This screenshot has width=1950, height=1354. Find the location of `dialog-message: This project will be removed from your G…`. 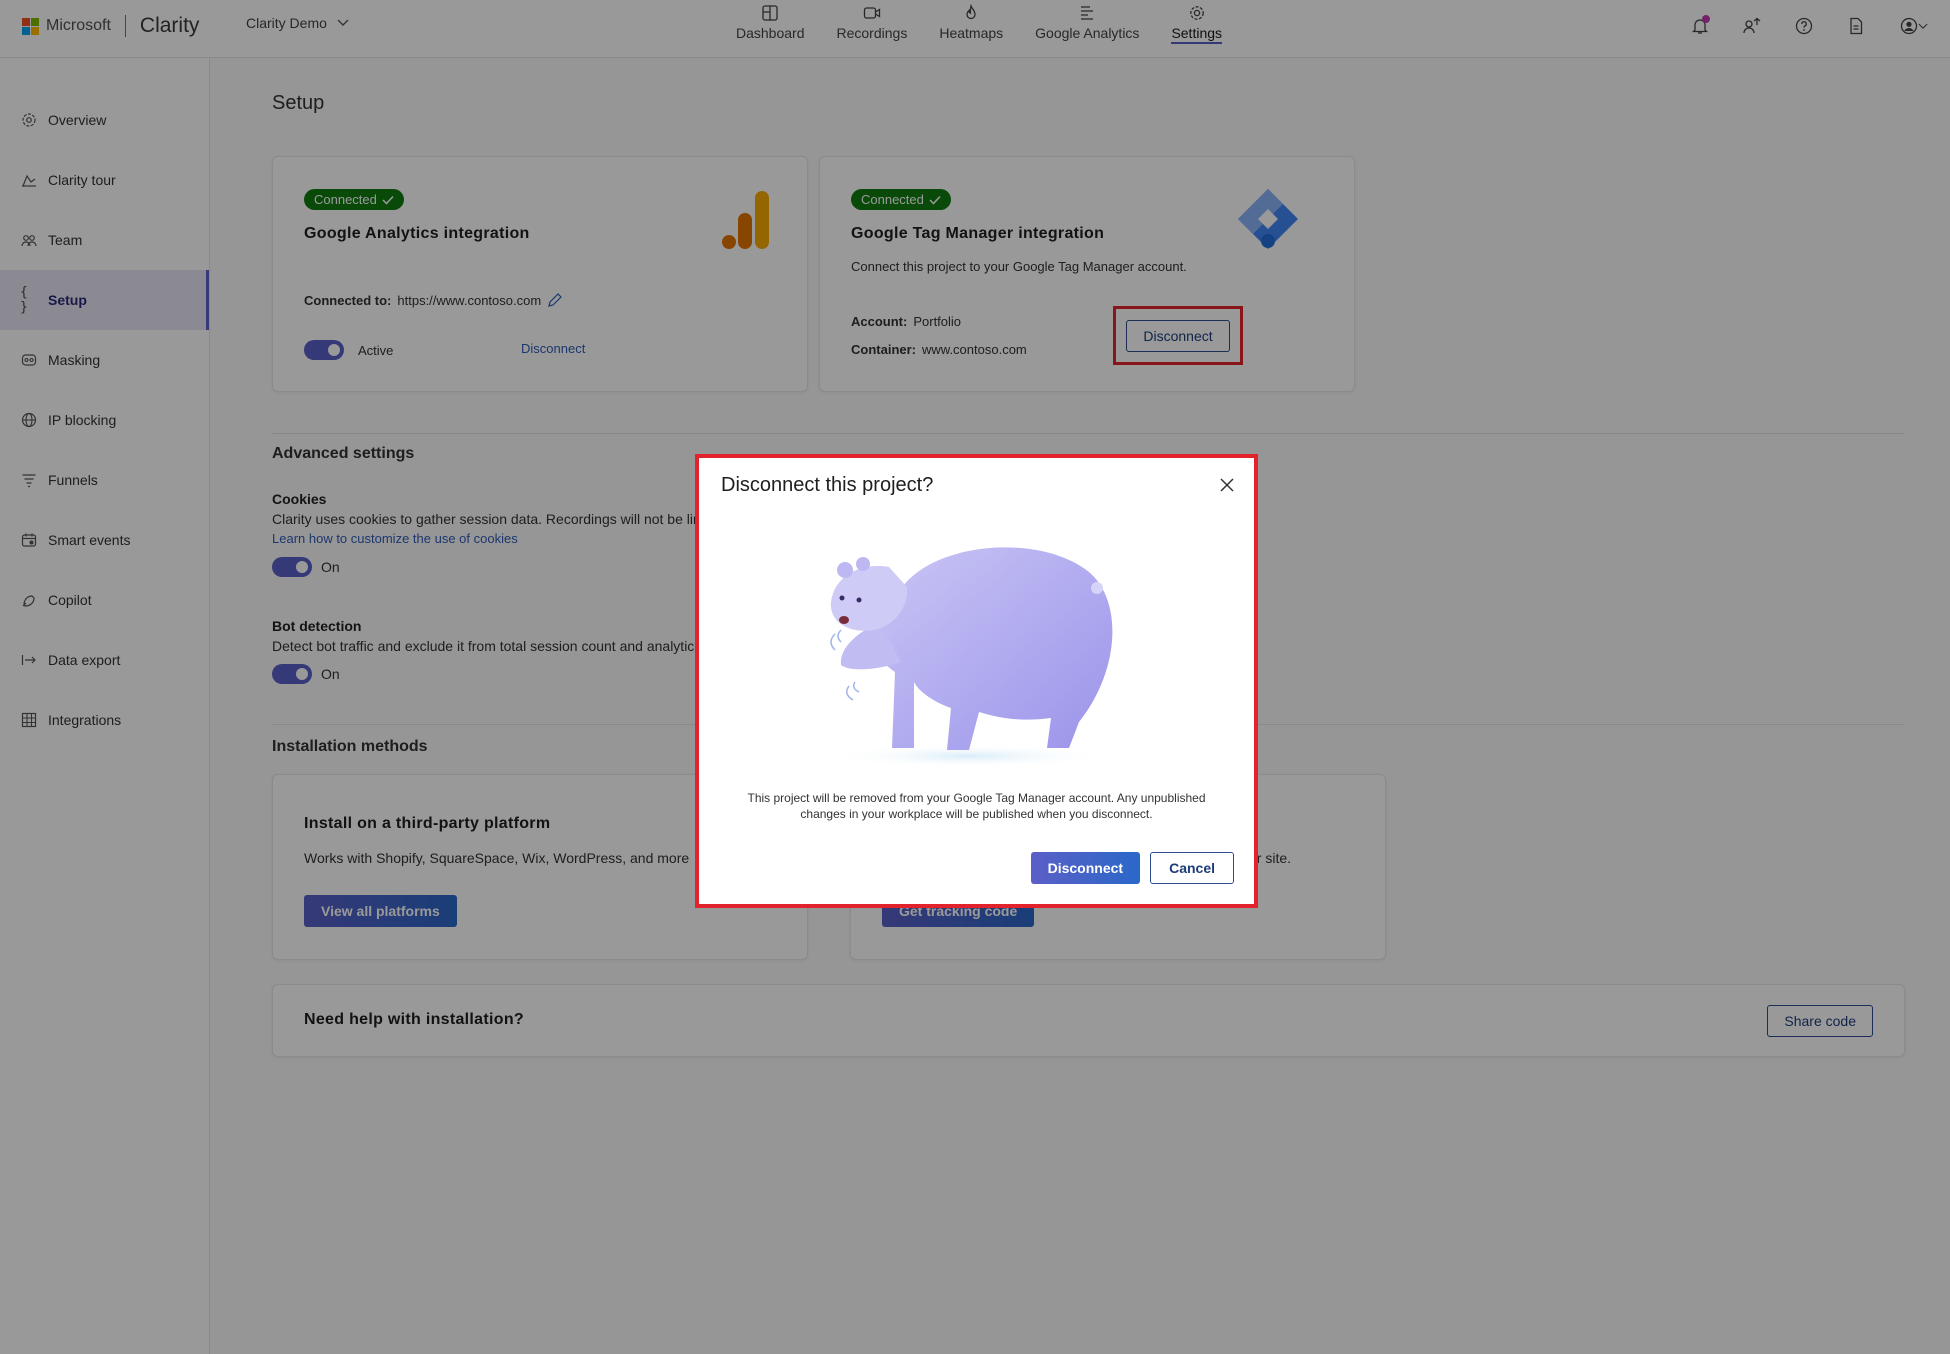

dialog-message: This project will be removed from your G… is located at coordinates (976, 806).